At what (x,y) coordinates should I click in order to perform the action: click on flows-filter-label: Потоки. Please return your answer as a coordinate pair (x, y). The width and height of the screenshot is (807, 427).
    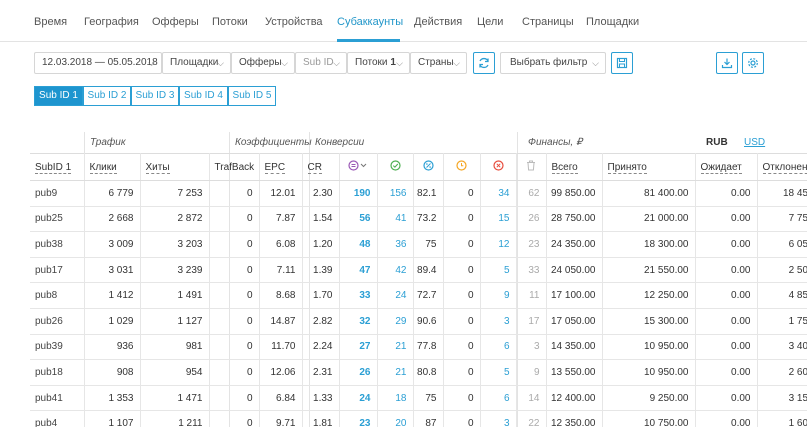
    Looking at the image, I should click on (371, 62).